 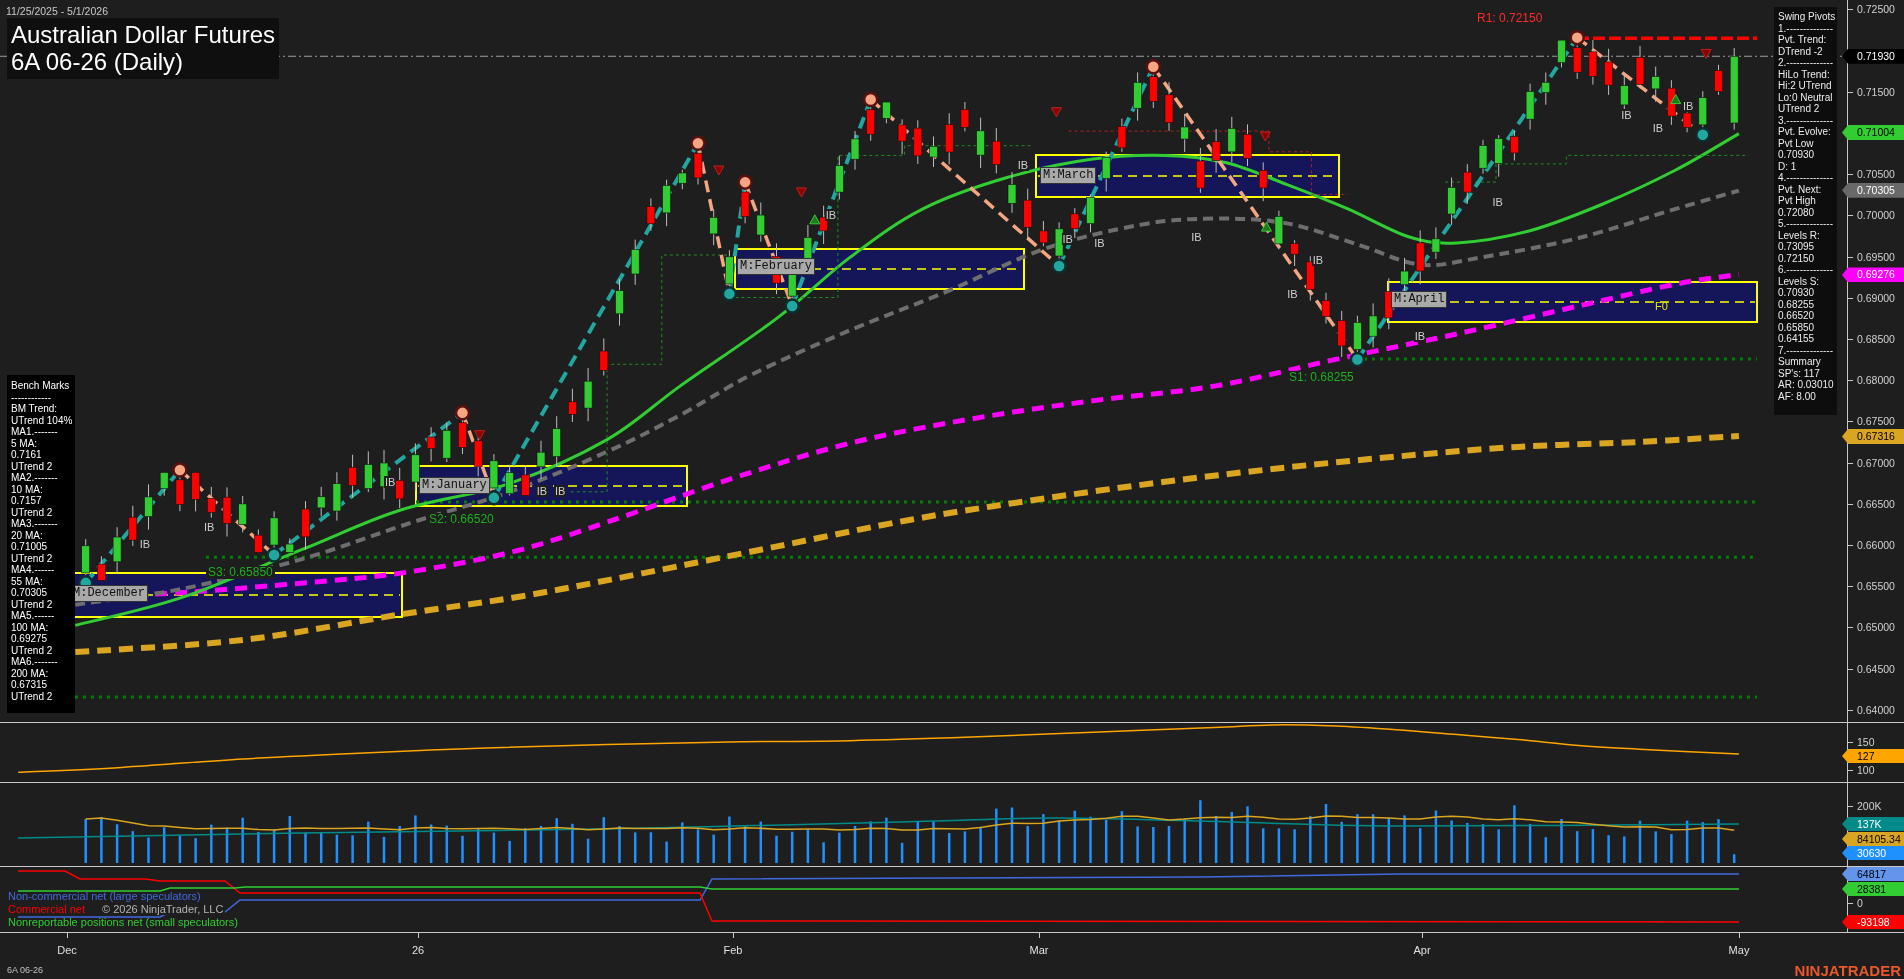 I want to click on swing-pivots-text: 1.--------------, so click(x=1806, y=28).